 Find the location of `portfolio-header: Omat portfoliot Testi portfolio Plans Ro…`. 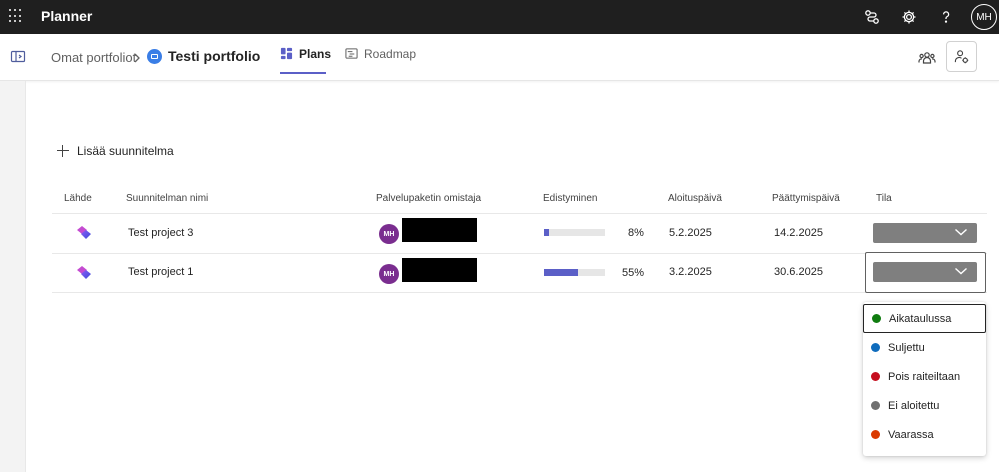

portfolio-header: Omat portfoliot Testi portfolio Plans Ro… is located at coordinates (499, 57).